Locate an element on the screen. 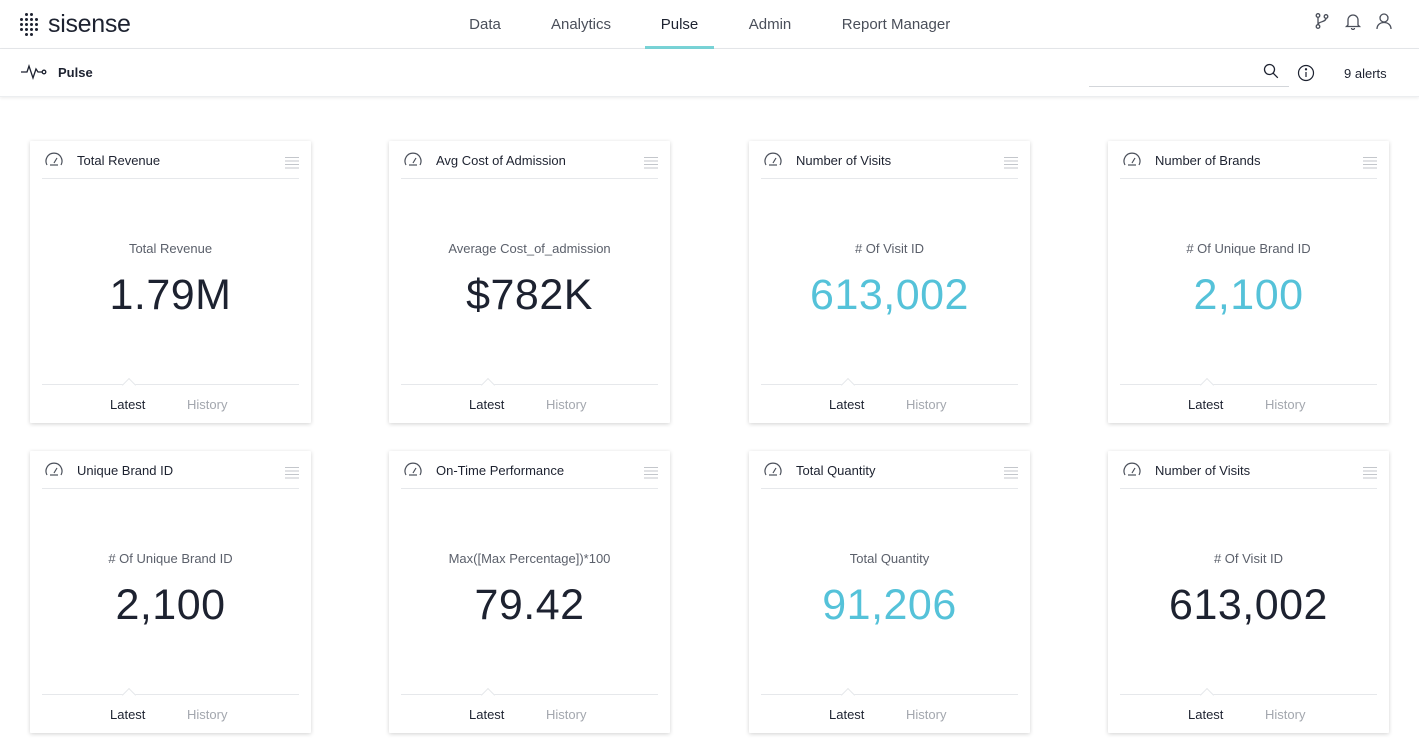  nav-item-admin: Admin is located at coordinates (770, 24).